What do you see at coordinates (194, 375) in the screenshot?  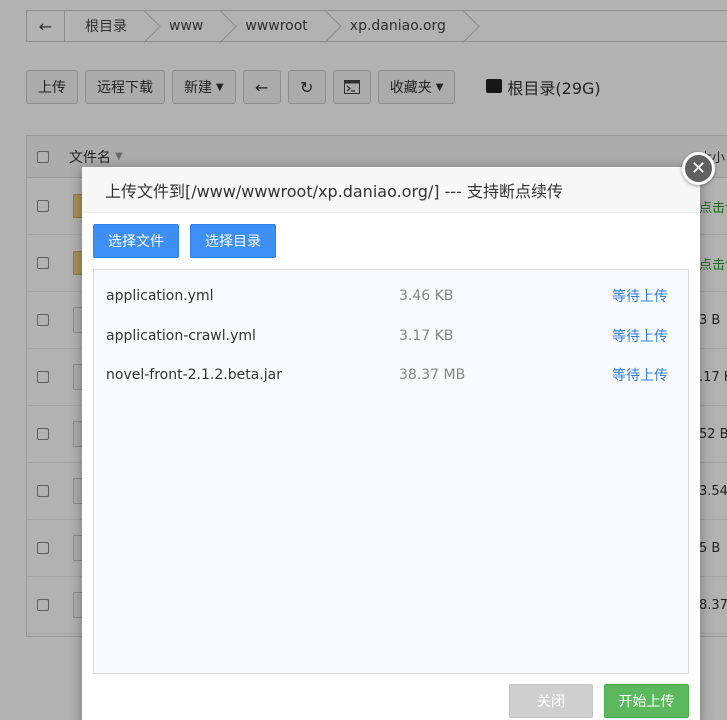 I see `file-name: novel-front-2.1.2.beta.jar` at bounding box center [194, 375].